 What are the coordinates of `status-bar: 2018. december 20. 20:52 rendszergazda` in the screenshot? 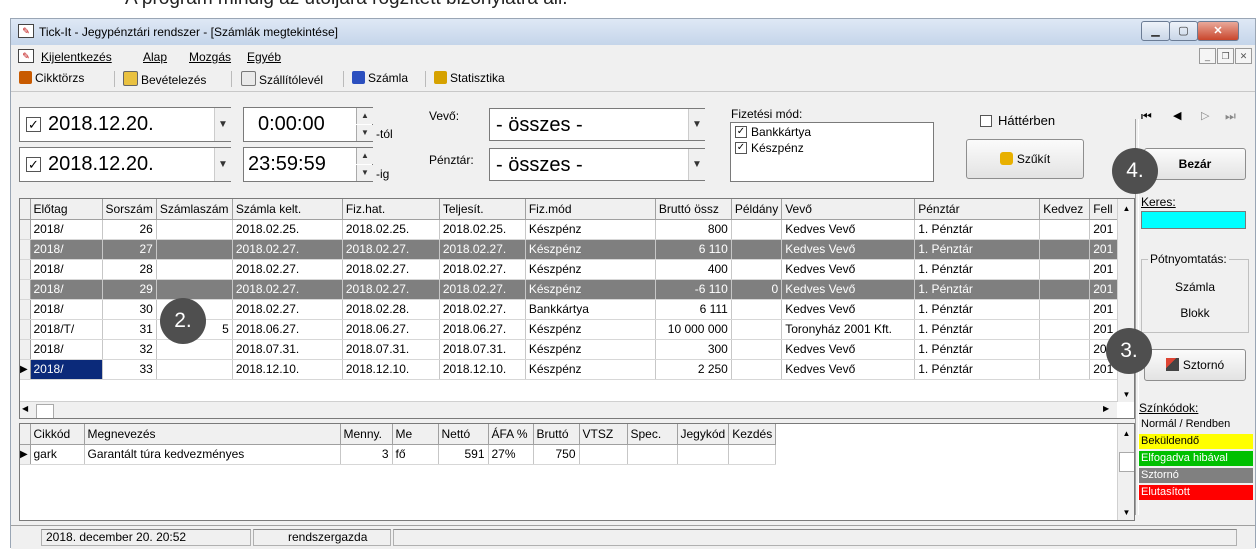 It's located at (633, 537).